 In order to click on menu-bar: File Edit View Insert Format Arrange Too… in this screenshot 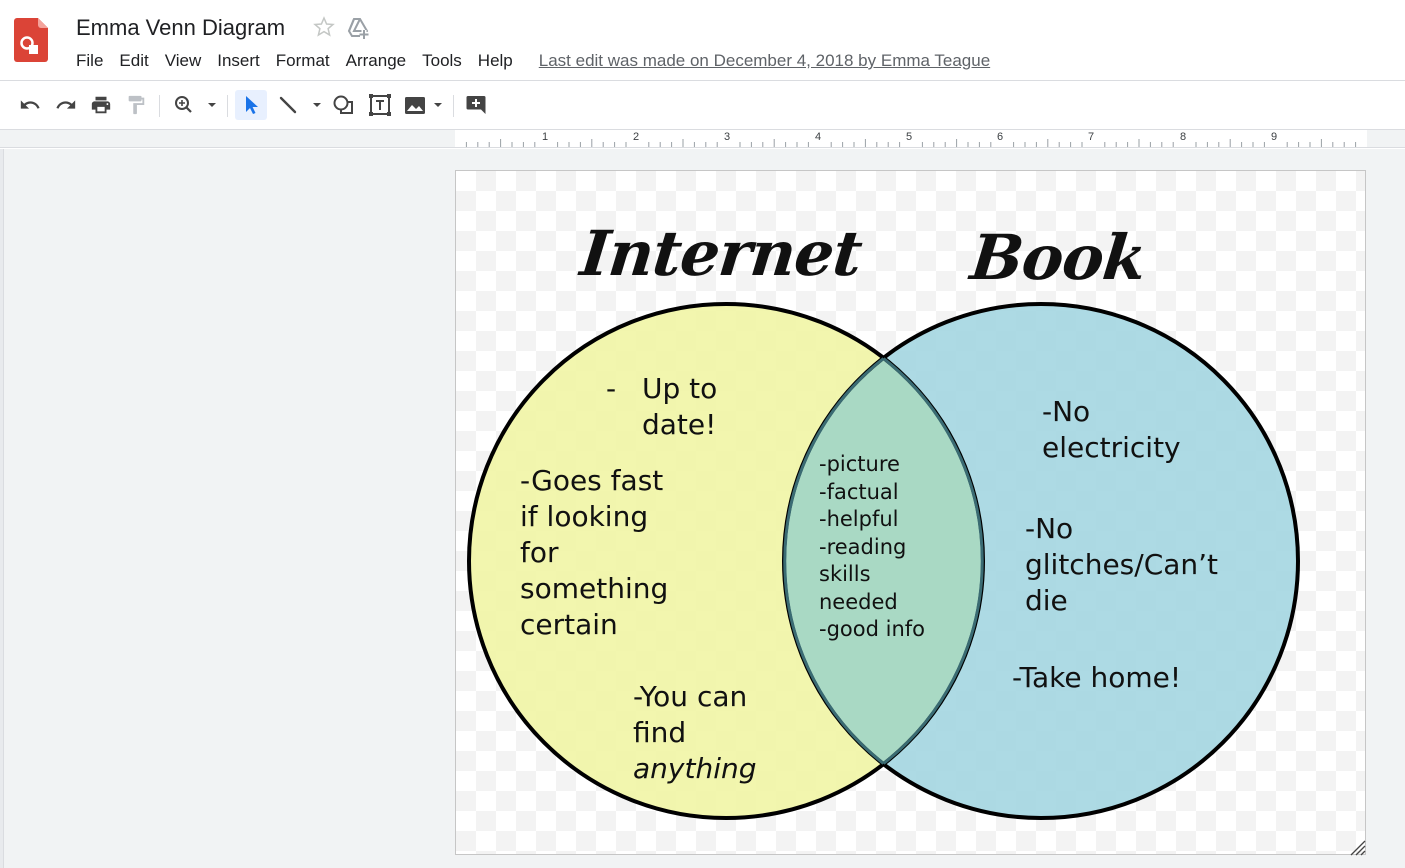, I will do `click(529, 61)`.